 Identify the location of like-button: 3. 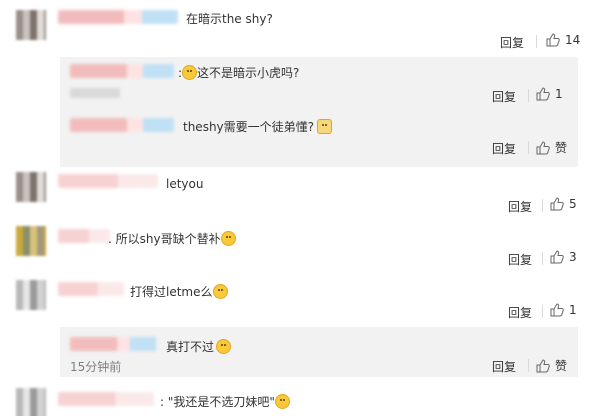
(563, 257).